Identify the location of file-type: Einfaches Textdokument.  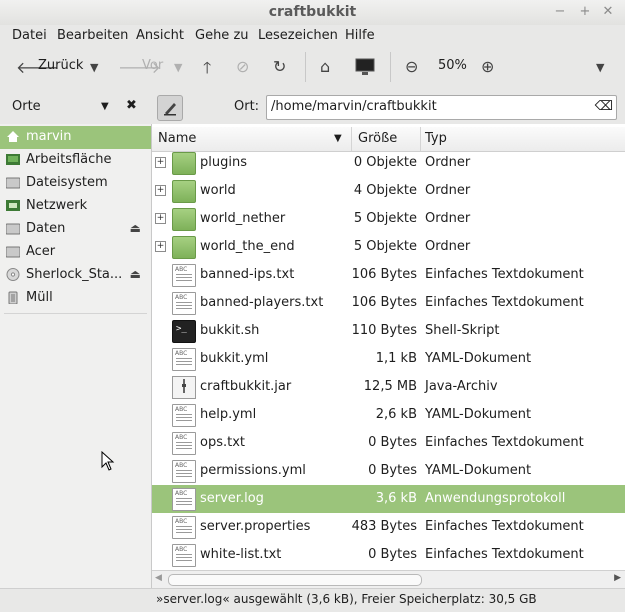
(504, 274).